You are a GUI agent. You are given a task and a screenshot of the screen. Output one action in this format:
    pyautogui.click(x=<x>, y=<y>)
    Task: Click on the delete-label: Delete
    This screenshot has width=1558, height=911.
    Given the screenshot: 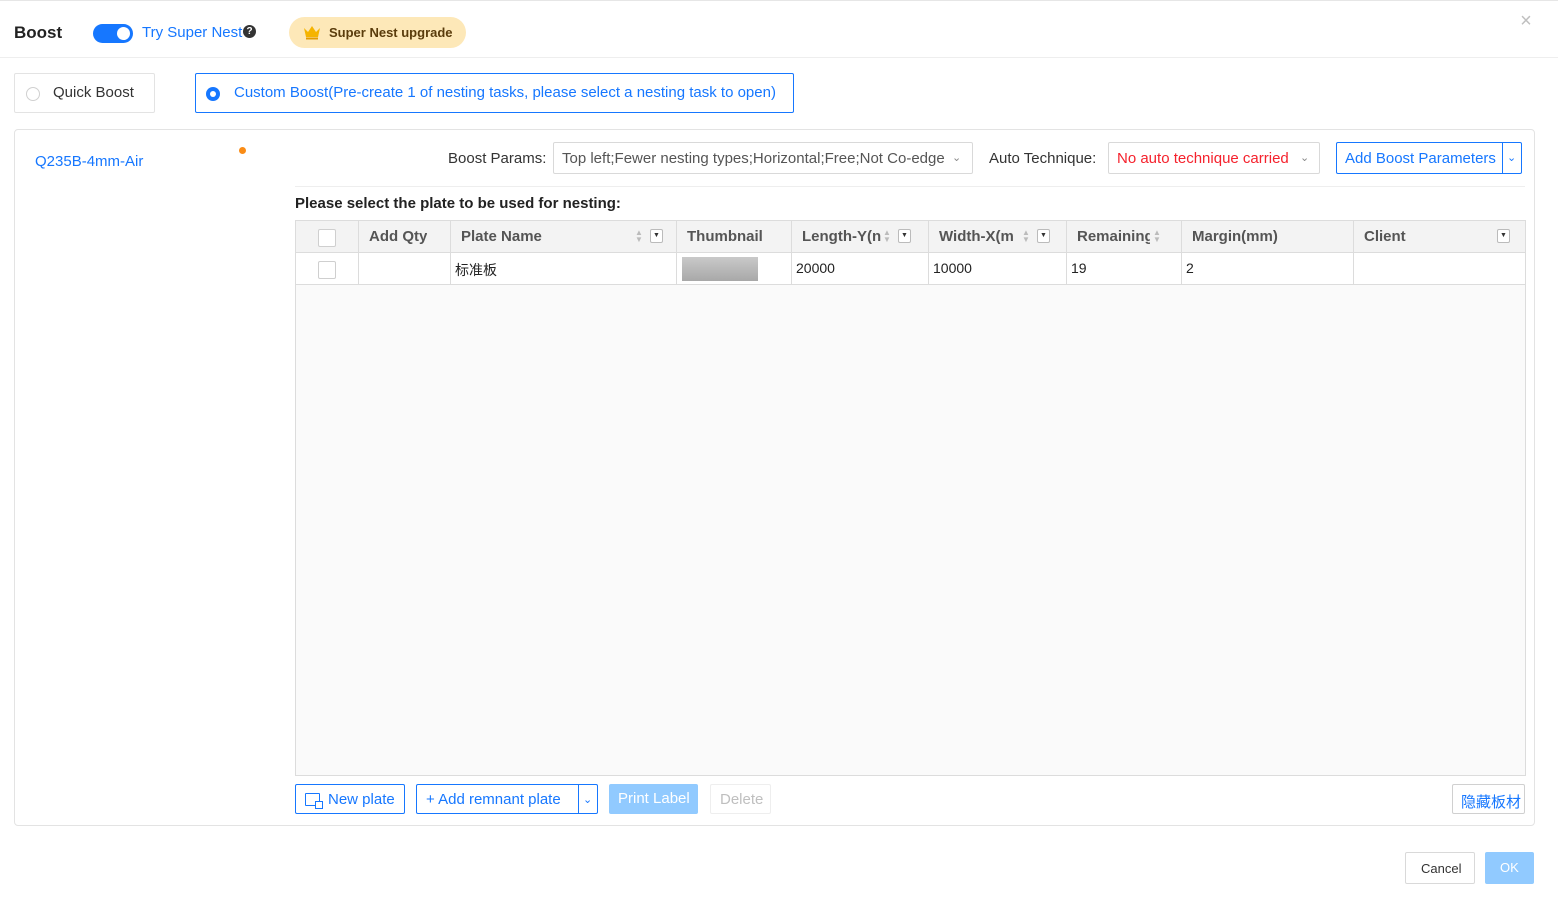 What is the action you would take?
    pyautogui.click(x=742, y=799)
    